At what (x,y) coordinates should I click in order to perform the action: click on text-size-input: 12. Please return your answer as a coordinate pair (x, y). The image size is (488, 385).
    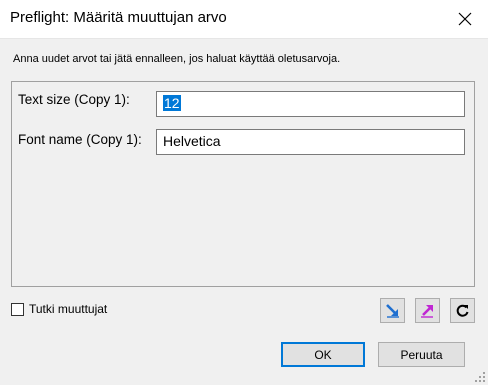
    Looking at the image, I should click on (310, 104).